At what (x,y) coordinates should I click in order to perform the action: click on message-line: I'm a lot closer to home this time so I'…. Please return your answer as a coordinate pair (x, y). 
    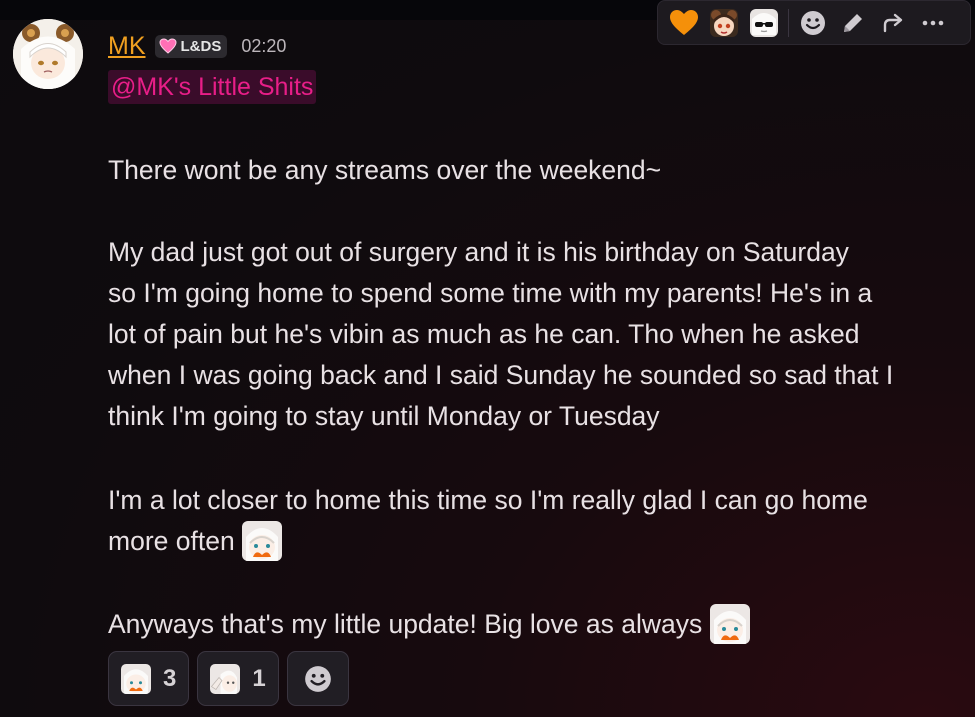
    Looking at the image, I should click on (488, 500).